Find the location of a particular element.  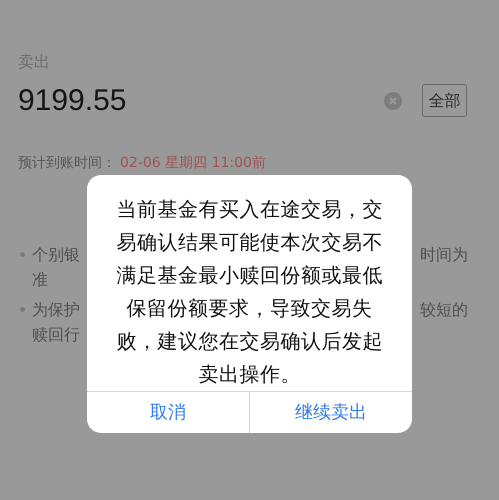

cancel-button: 取消 is located at coordinates (168, 412).